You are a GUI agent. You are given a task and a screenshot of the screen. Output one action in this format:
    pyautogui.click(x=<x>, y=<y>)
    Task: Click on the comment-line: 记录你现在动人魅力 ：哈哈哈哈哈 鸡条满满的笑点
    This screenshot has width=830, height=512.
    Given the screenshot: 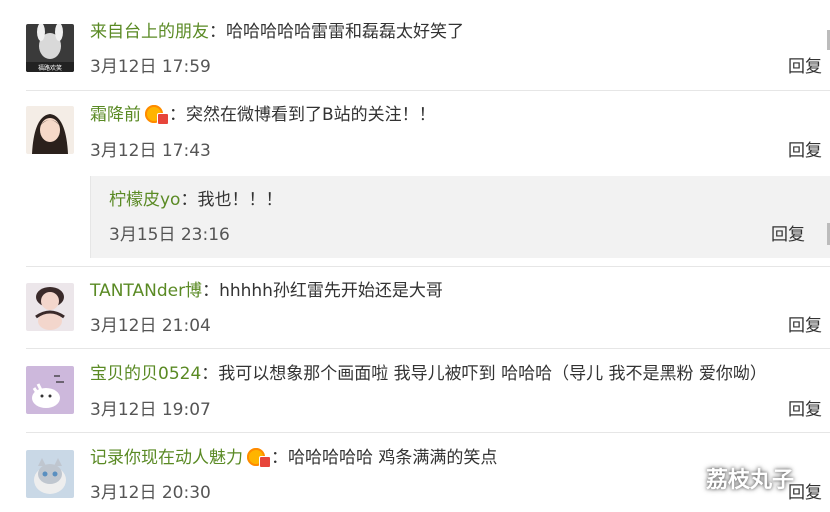 What is the action you would take?
    pyautogui.click(x=294, y=458)
    